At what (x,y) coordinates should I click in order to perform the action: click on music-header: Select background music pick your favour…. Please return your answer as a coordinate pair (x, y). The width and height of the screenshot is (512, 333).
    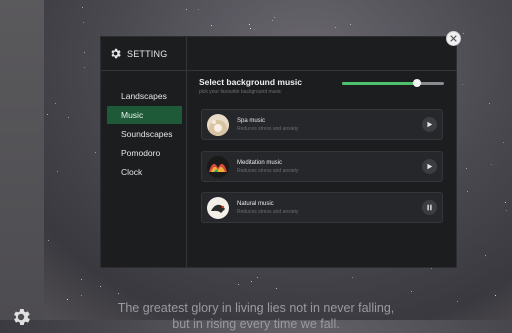
    Looking at the image, I should click on (322, 86).